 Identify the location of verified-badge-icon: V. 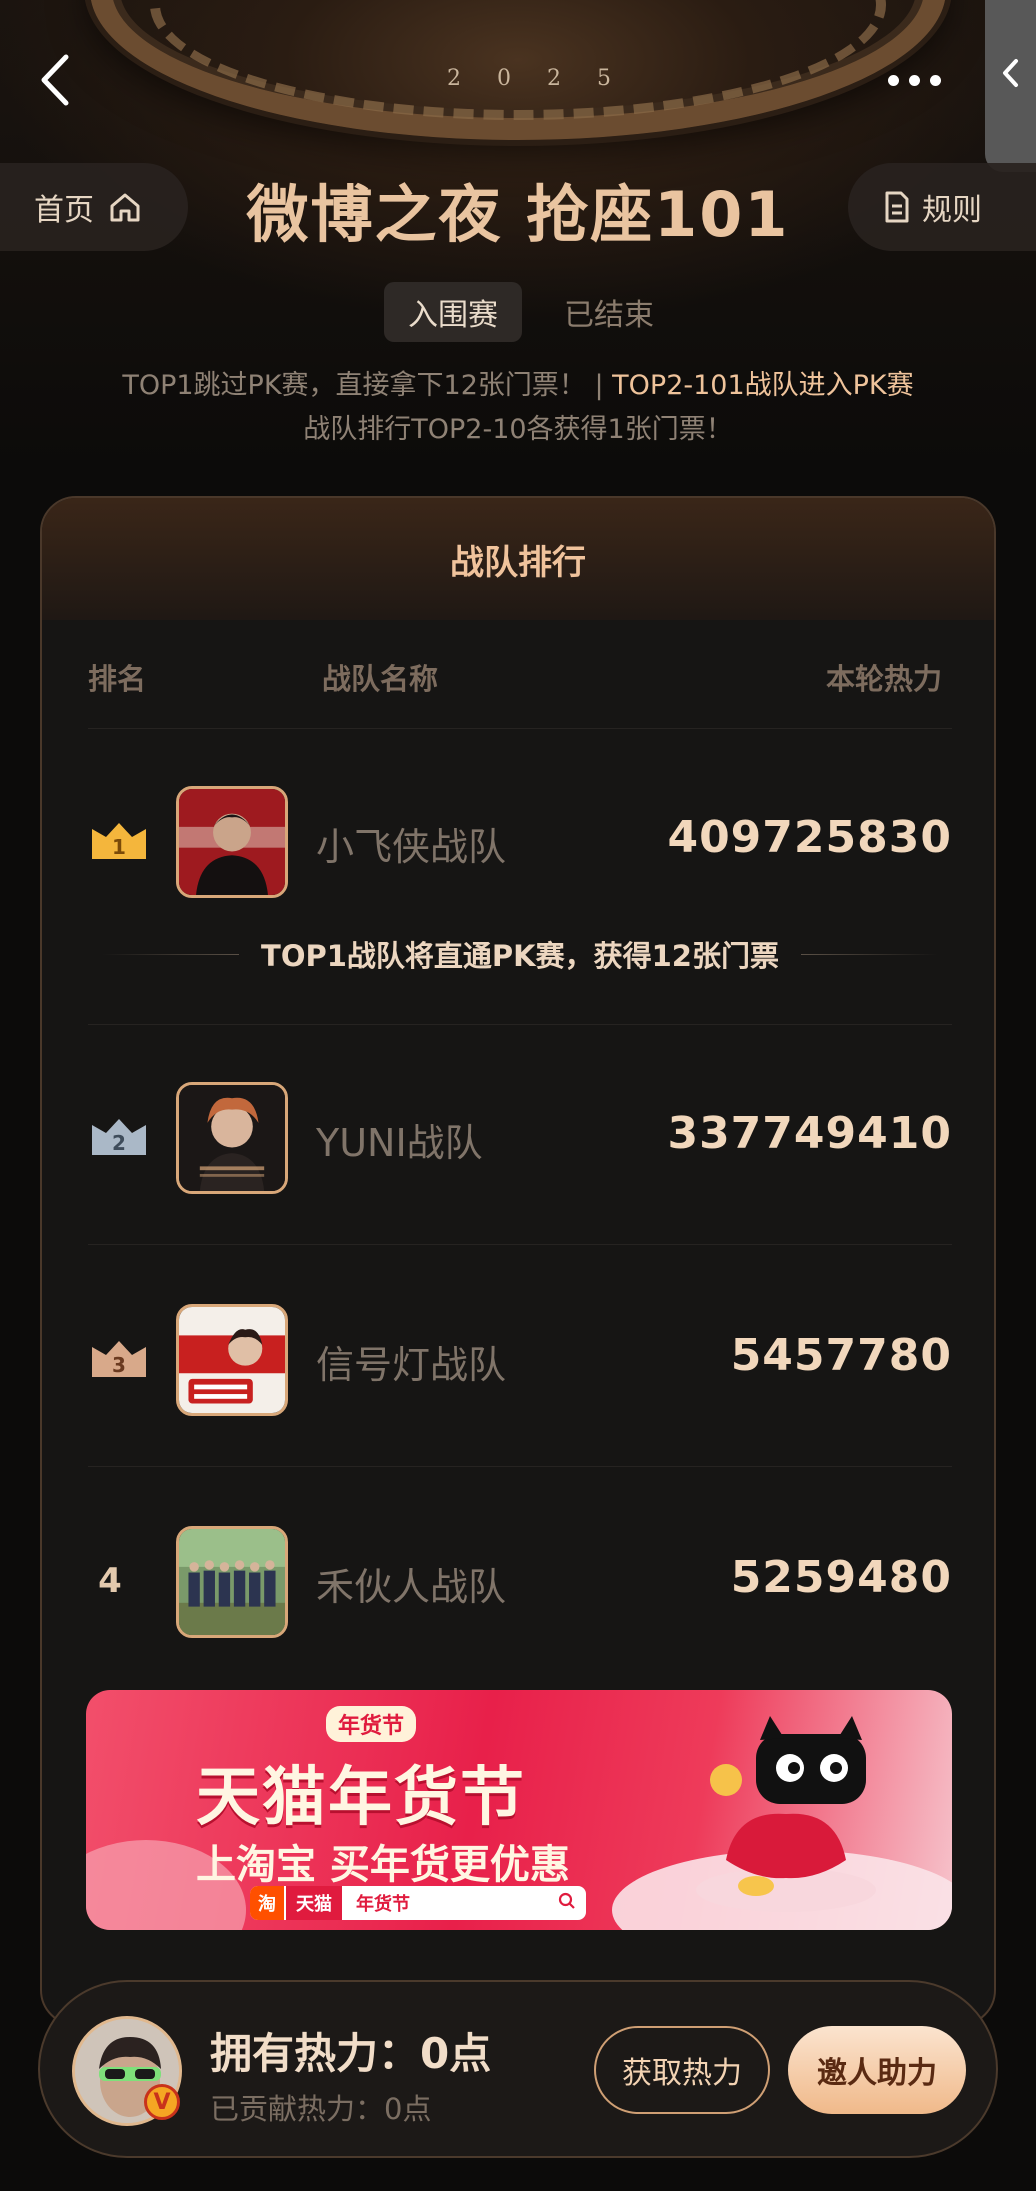
(162, 2102).